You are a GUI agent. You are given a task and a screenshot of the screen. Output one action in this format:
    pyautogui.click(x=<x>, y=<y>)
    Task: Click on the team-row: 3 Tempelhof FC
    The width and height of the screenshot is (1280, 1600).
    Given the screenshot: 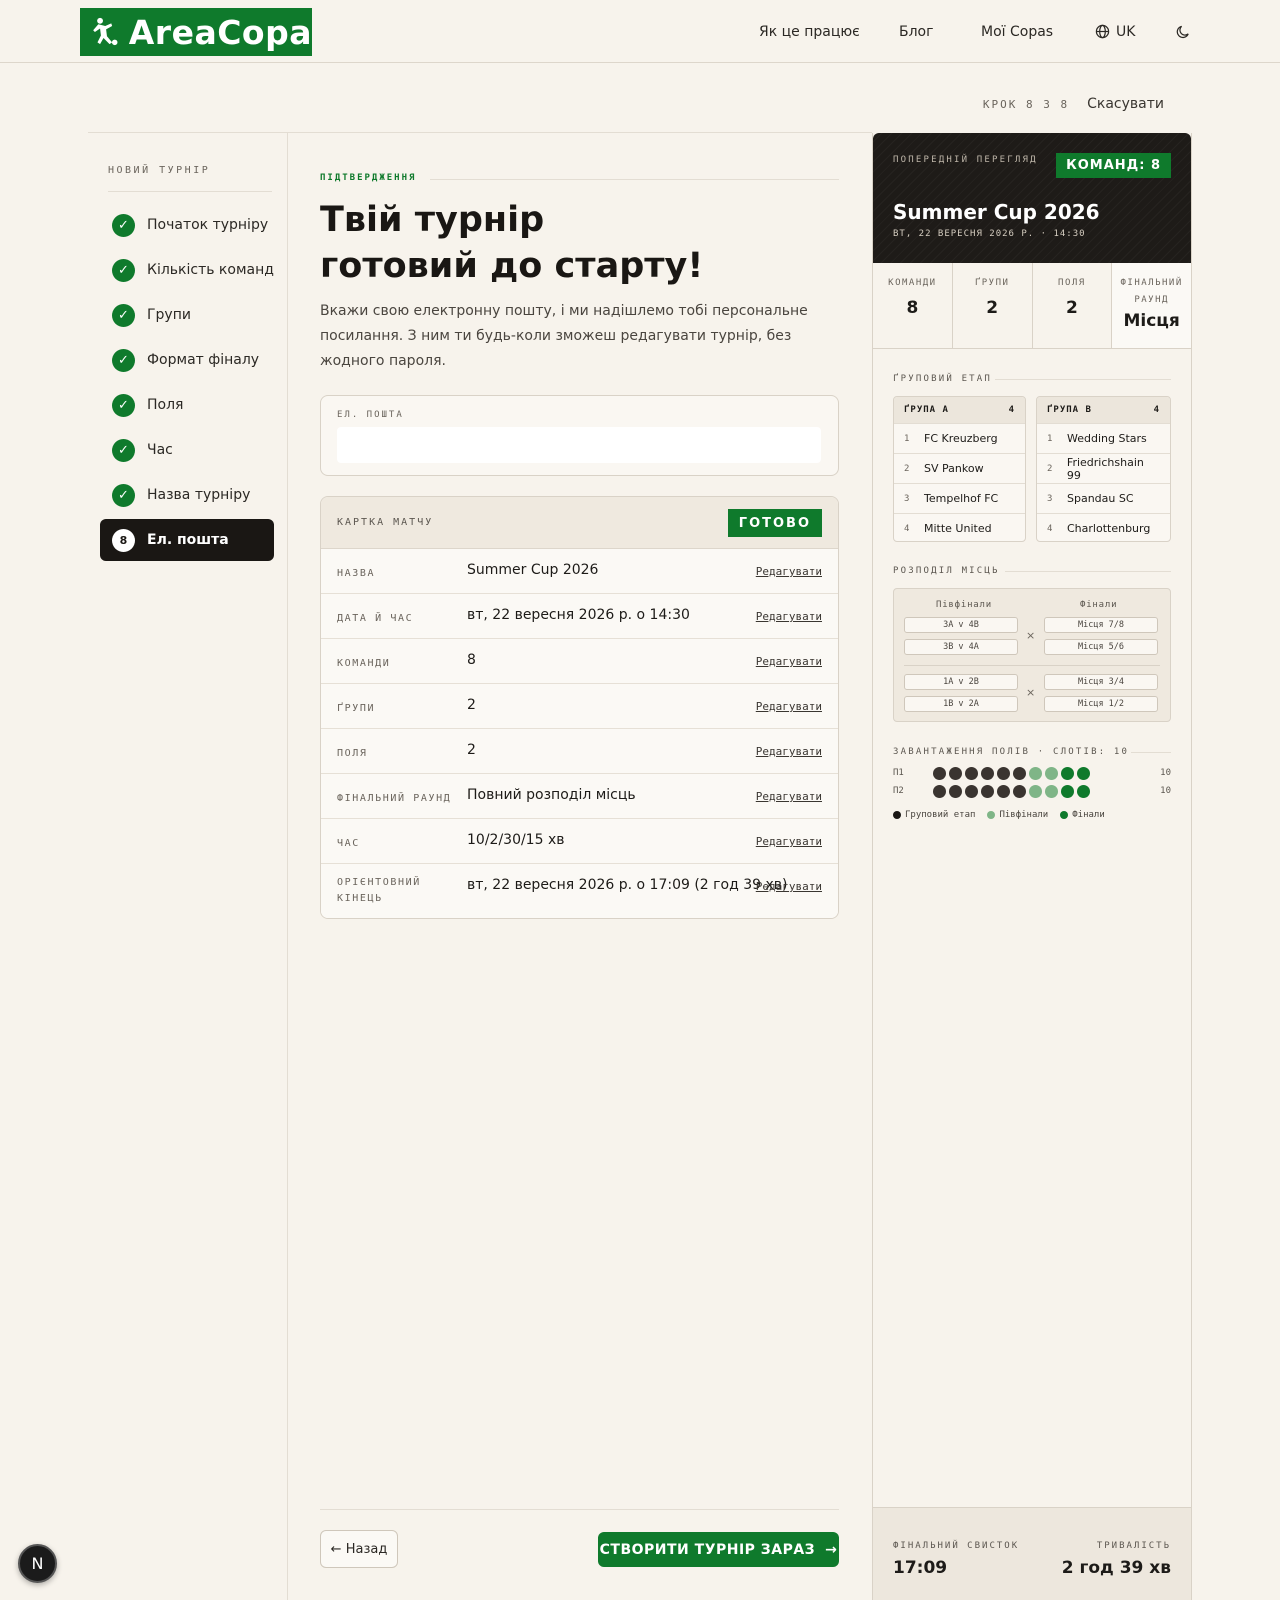 What is the action you would take?
    pyautogui.click(x=959, y=498)
    